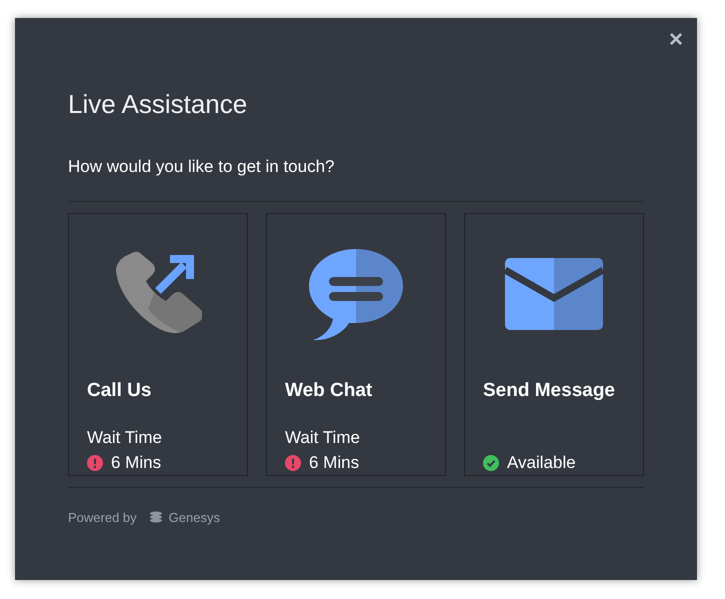 The image size is (725, 599). I want to click on contact-option-card: Call Us Wait Time 6 Mins, so click(158, 344).